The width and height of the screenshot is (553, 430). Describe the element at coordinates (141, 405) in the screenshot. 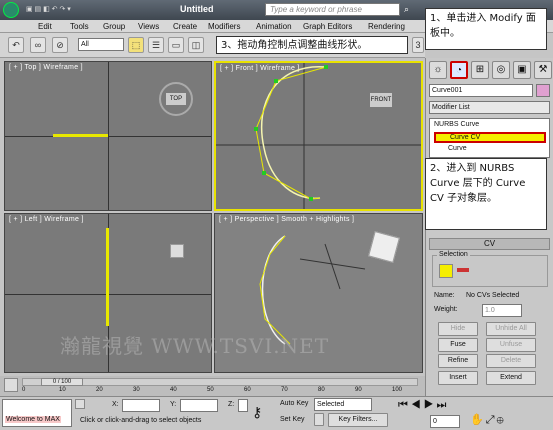

I see `x-coordinate-field` at that location.